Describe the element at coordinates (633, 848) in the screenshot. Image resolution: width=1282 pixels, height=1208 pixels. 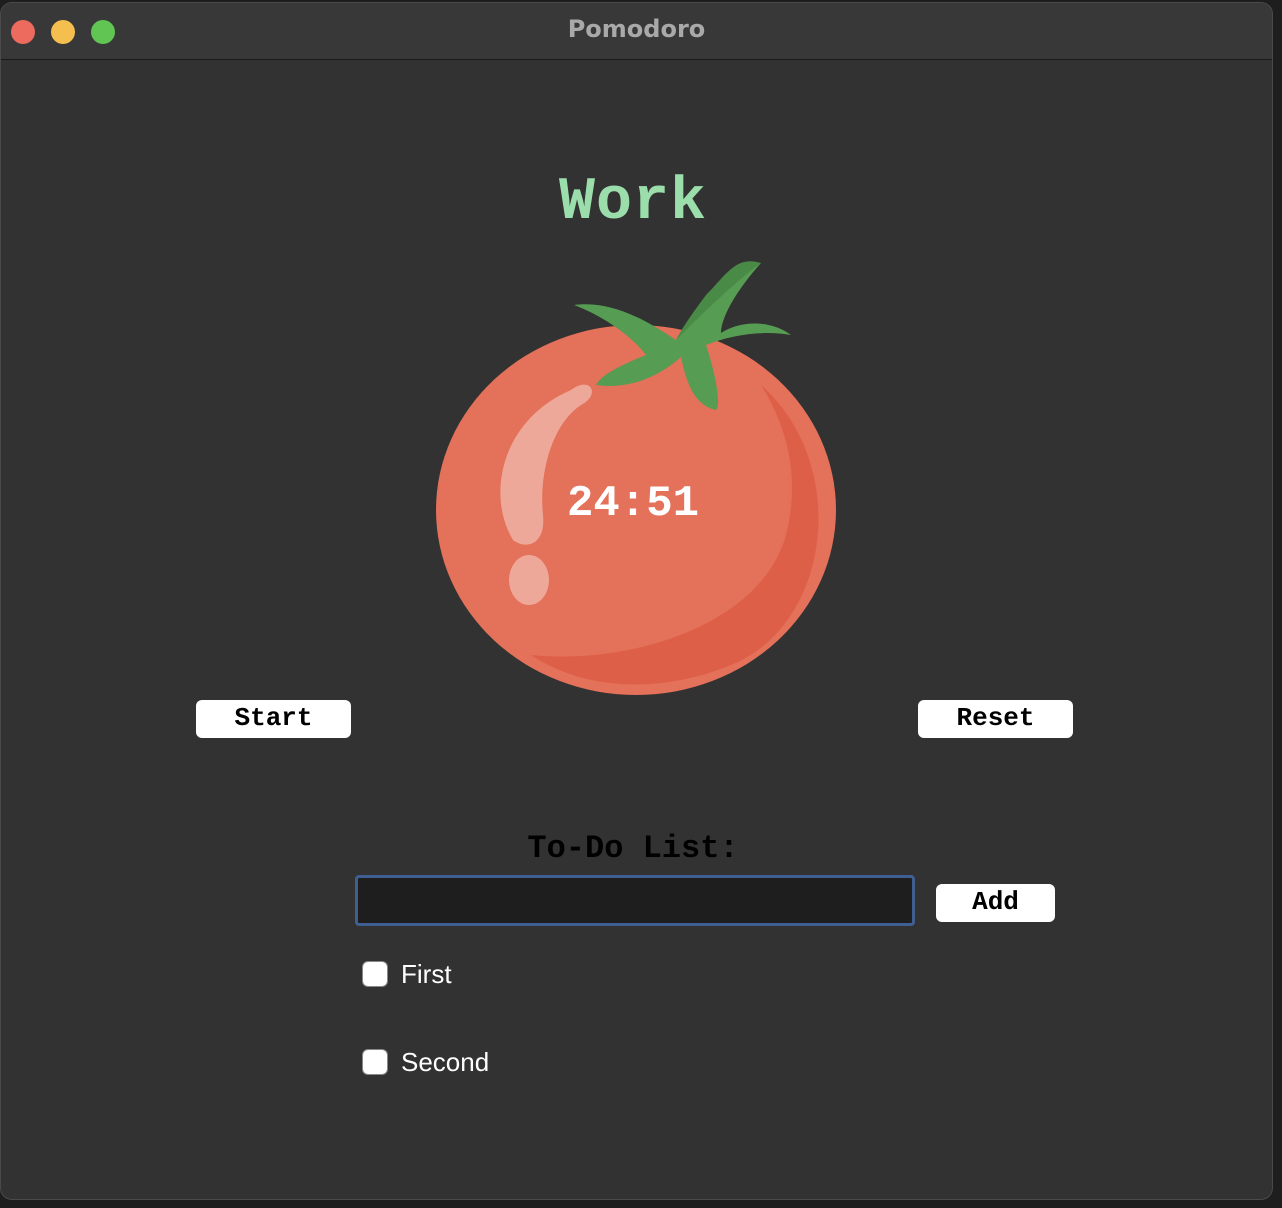
I see `todo-heading: To-Do List:` at that location.